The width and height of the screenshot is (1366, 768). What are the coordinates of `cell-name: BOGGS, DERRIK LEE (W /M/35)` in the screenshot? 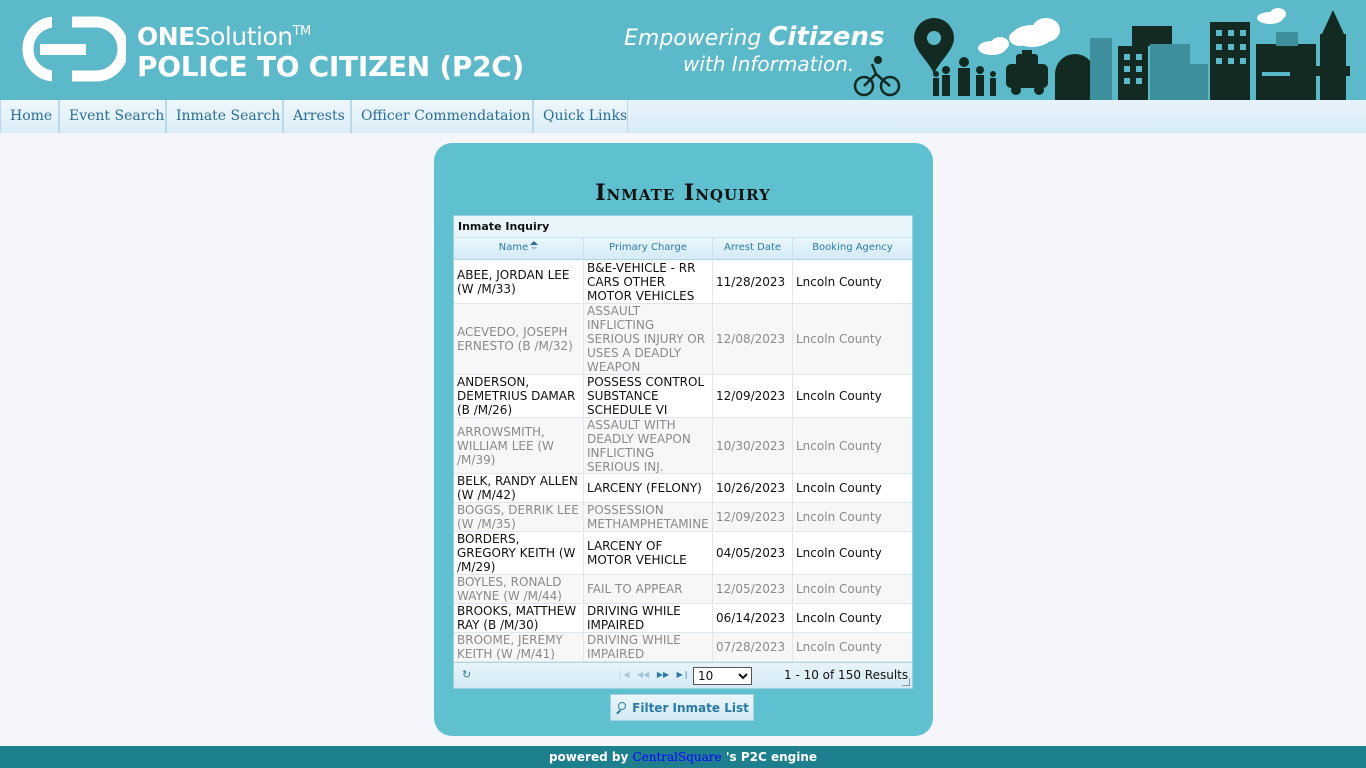 It's located at (519, 517).